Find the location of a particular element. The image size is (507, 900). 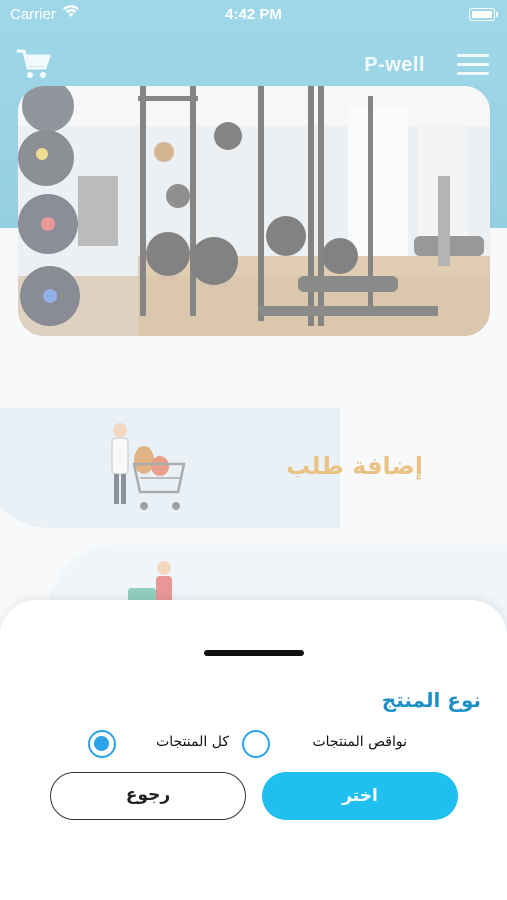

option-label-missing-products: نواقص المنتجات is located at coordinates (360, 742).